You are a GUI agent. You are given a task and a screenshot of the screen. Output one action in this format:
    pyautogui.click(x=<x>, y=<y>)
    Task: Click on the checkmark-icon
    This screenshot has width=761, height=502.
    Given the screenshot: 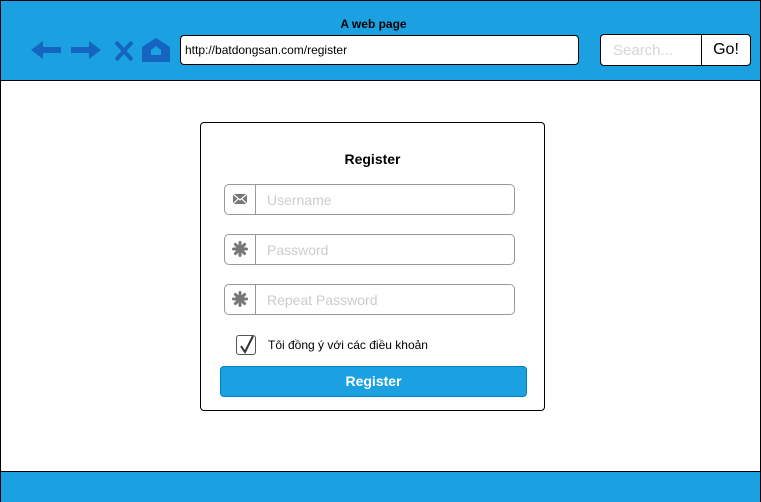 What is the action you would take?
    pyautogui.click(x=247, y=344)
    